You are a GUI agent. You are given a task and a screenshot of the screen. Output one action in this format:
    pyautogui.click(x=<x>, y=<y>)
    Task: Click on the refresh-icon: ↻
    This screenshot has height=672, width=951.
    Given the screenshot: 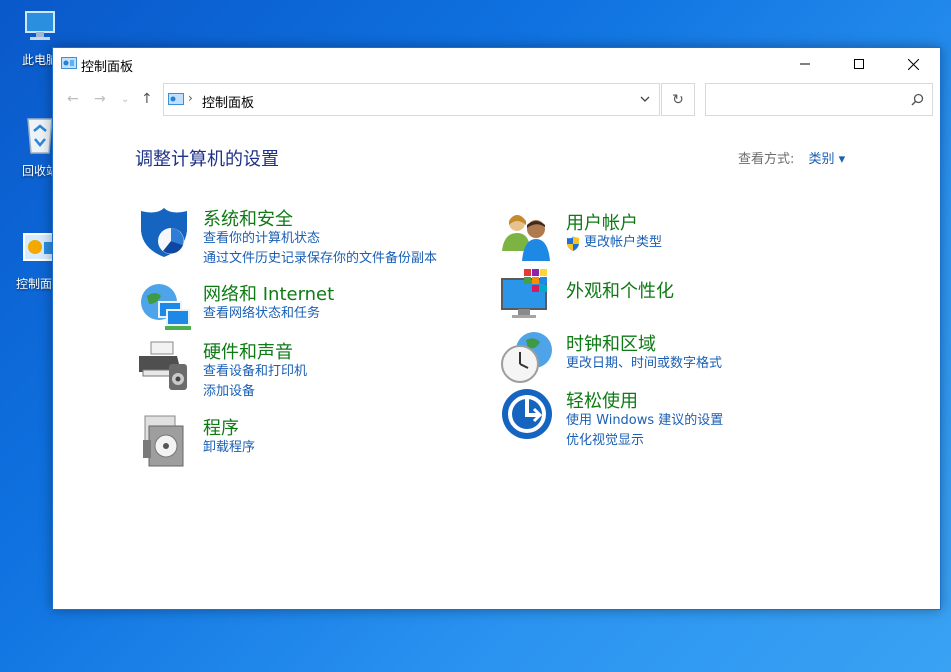 What is the action you would take?
    pyautogui.click(x=678, y=99)
    